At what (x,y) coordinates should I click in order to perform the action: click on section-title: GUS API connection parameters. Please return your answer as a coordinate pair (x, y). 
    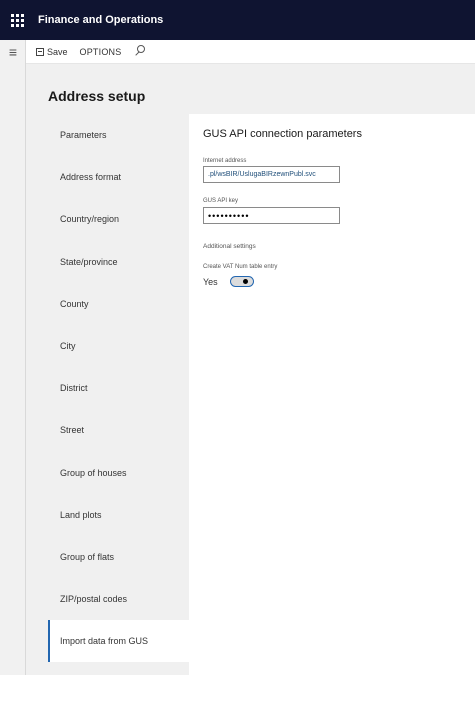
    Looking at the image, I should click on (282, 134).